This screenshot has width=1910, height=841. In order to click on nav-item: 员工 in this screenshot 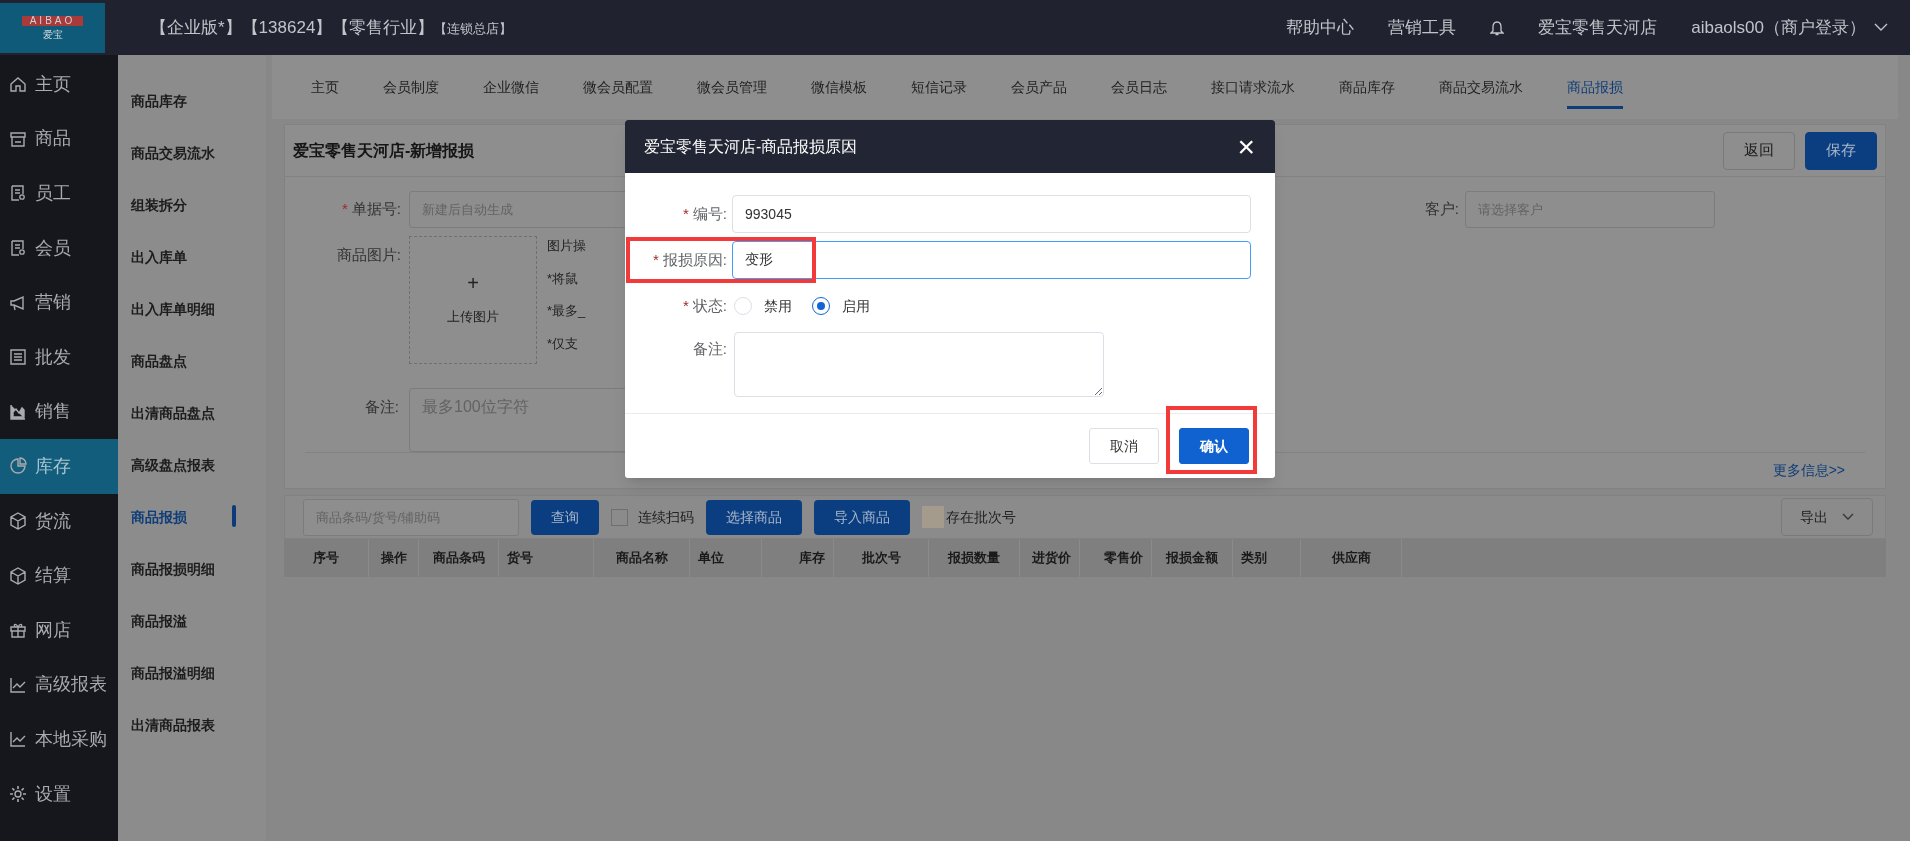, I will do `click(59, 193)`.